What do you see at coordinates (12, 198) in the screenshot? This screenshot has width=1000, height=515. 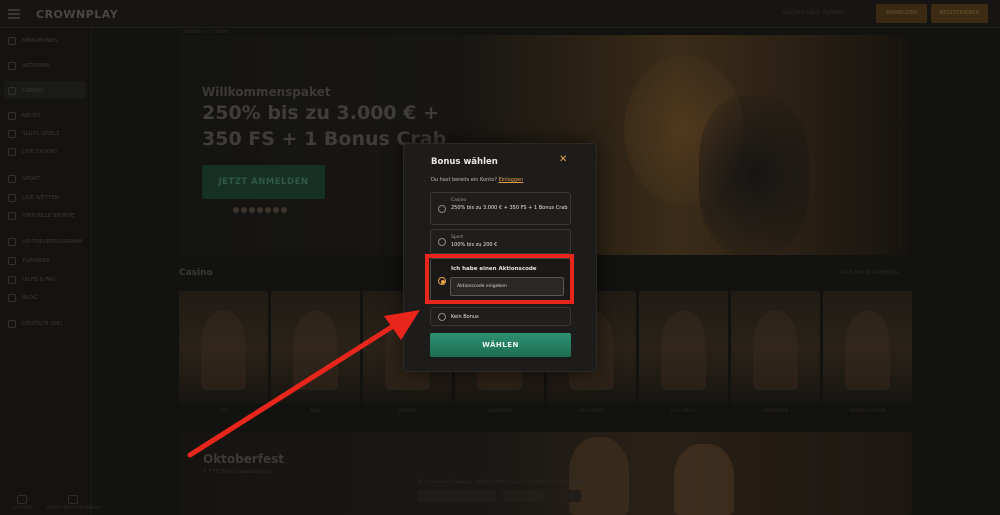 I see `stopwatch-icon` at bounding box center [12, 198].